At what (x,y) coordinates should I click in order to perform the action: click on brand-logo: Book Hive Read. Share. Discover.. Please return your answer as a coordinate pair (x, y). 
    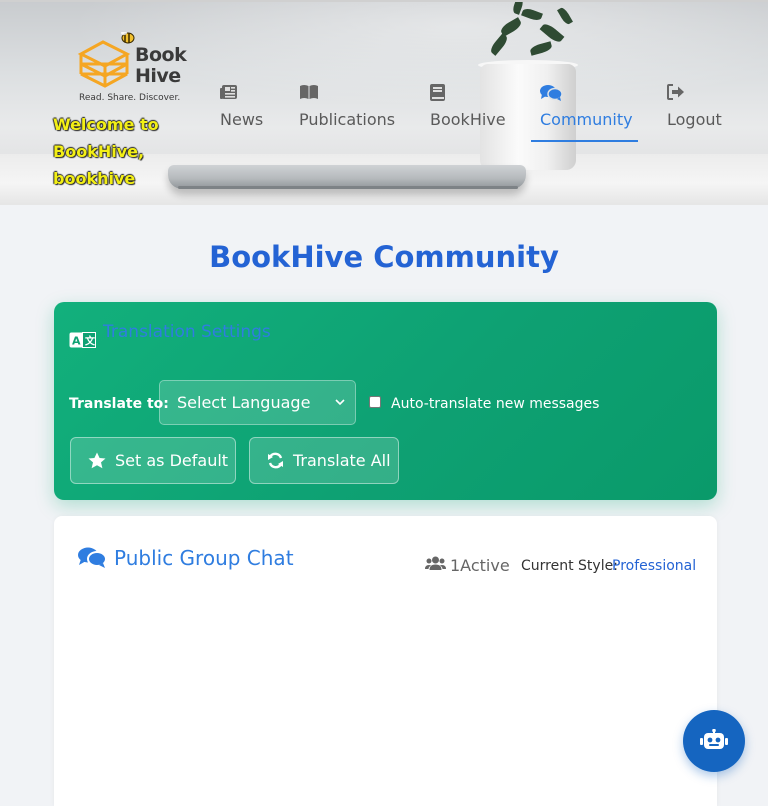
    Looking at the image, I should click on (133, 65).